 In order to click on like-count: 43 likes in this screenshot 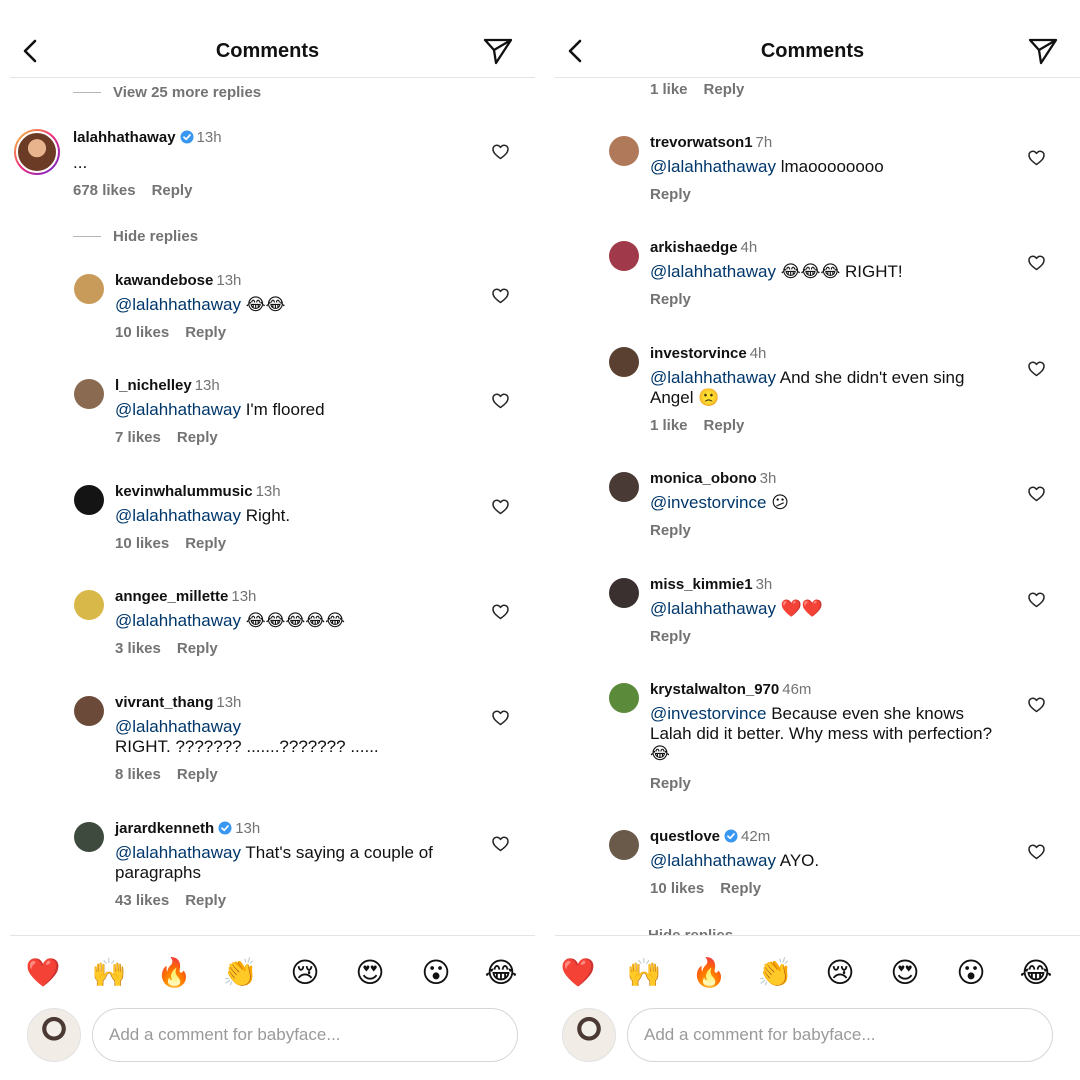, I will do `click(142, 900)`.